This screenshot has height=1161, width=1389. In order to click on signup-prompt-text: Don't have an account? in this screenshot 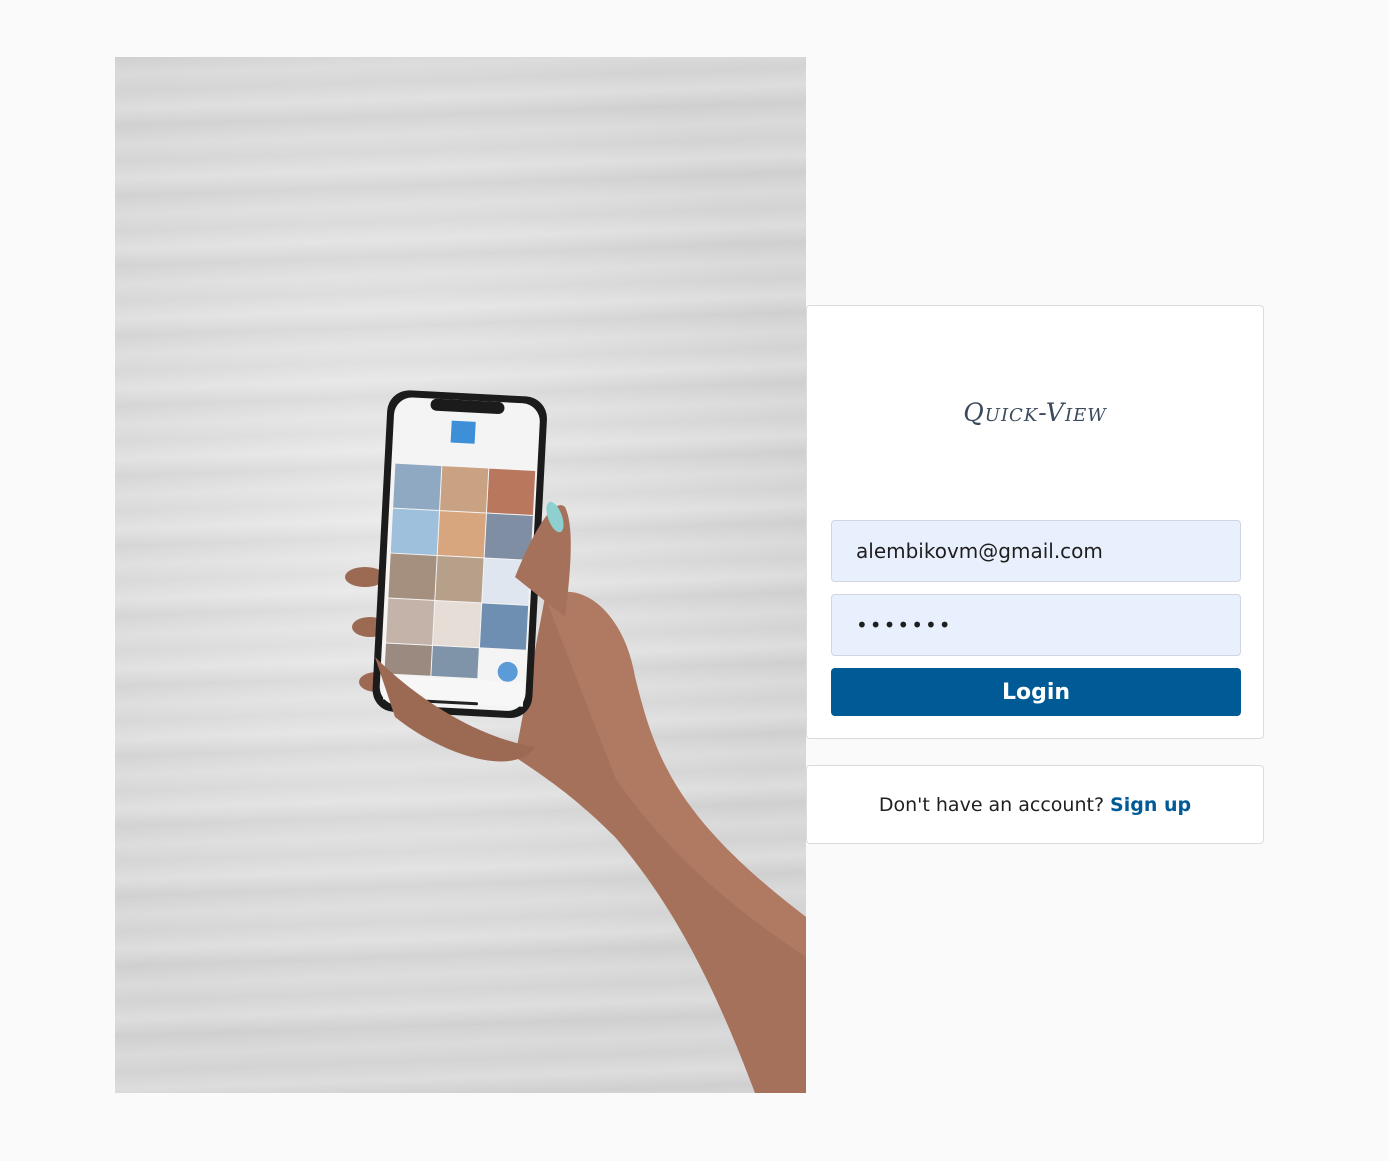, I will do `click(991, 804)`.